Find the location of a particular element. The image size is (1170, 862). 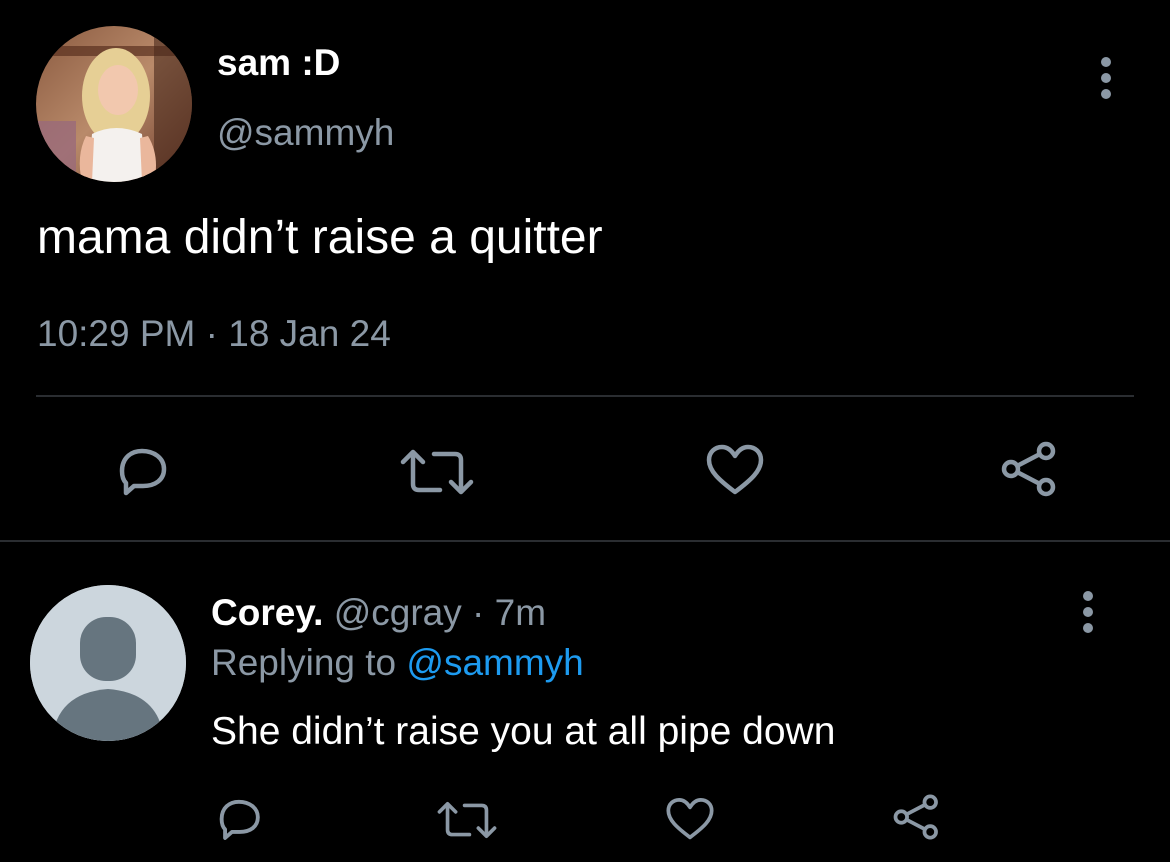

reply-text: She didn’t raise you at all pipe down is located at coordinates (523, 731).